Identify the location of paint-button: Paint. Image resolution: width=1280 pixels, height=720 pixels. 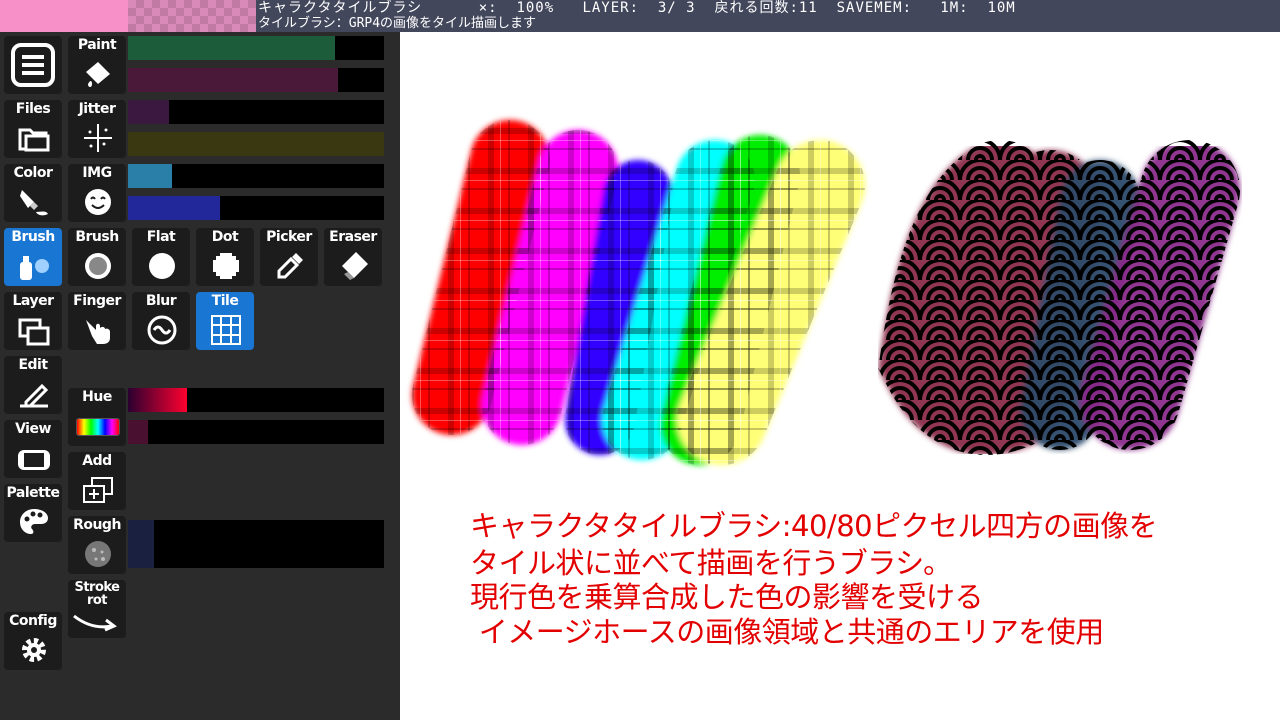
(97, 65).